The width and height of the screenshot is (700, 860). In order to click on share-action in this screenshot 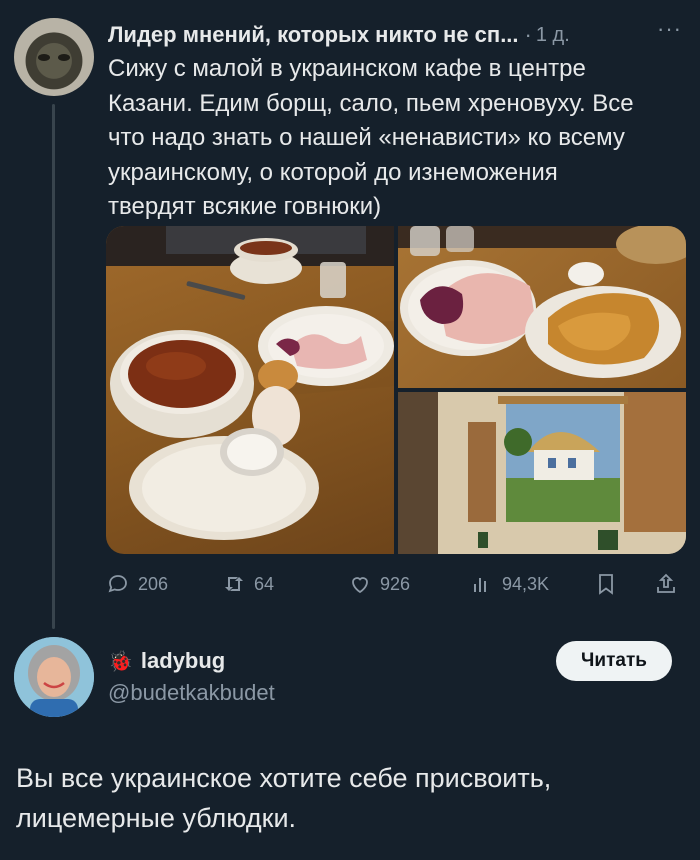, I will do `click(666, 584)`.